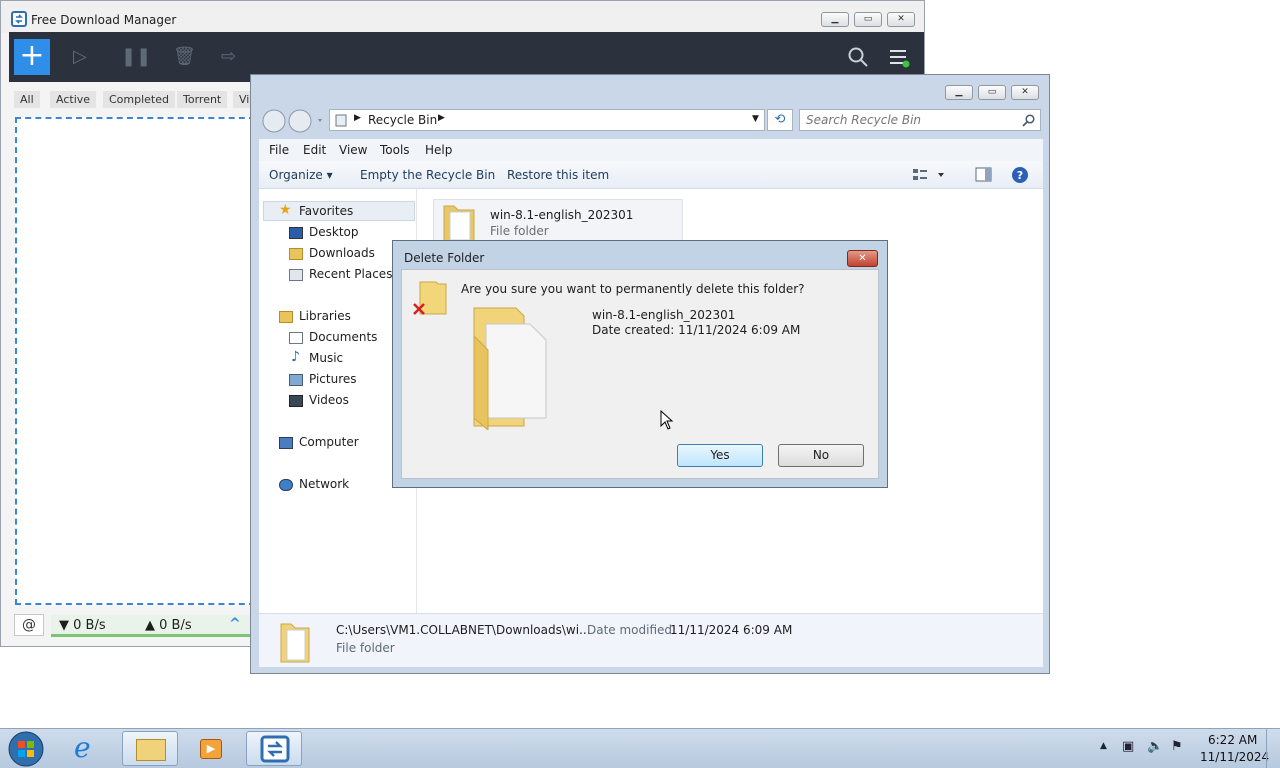 The image size is (1280, 768). I want to click on computer-icon, so click(286, 443).